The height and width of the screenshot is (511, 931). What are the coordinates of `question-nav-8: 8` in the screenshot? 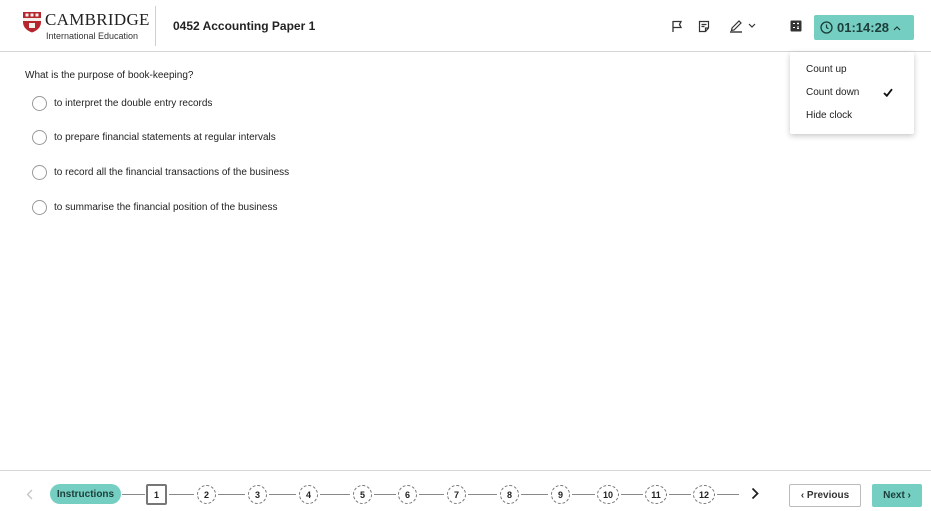 It's located at (509, 494).